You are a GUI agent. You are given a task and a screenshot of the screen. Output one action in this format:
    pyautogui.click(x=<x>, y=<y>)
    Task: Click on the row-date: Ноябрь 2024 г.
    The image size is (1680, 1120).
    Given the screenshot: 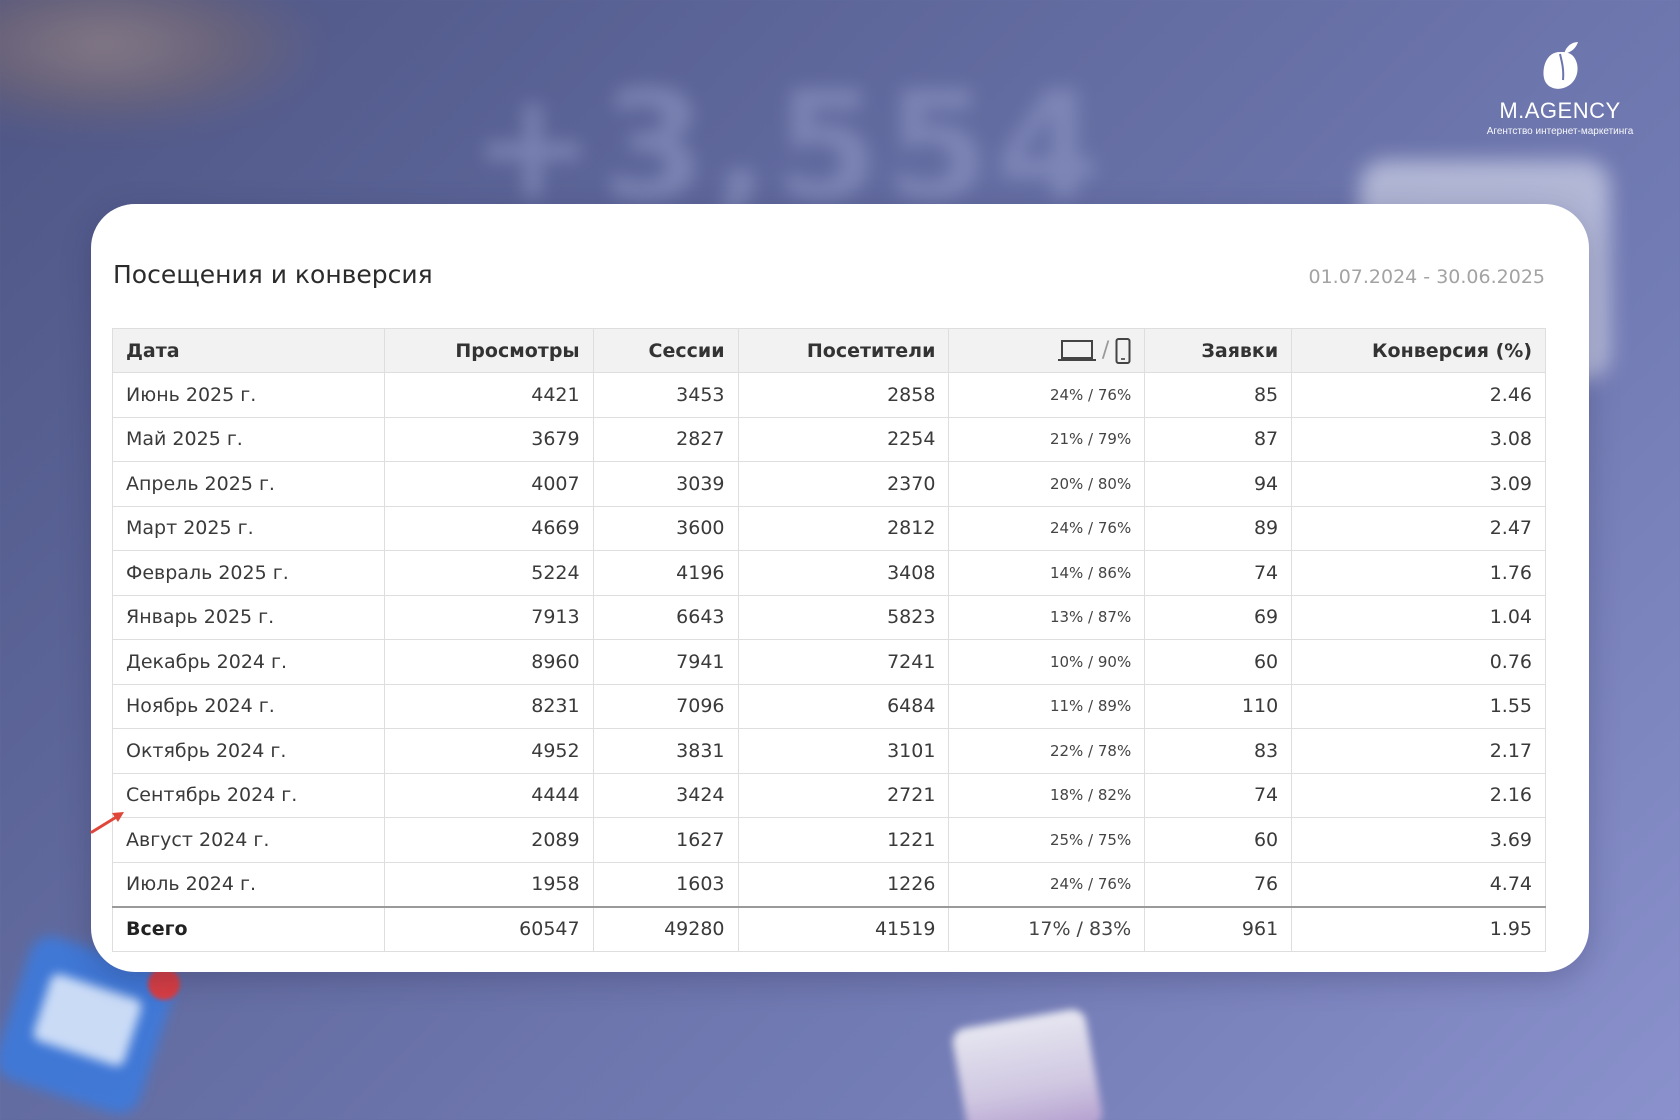 What is the action you would take?
    pyautogui.click(x=248, y=706)
    